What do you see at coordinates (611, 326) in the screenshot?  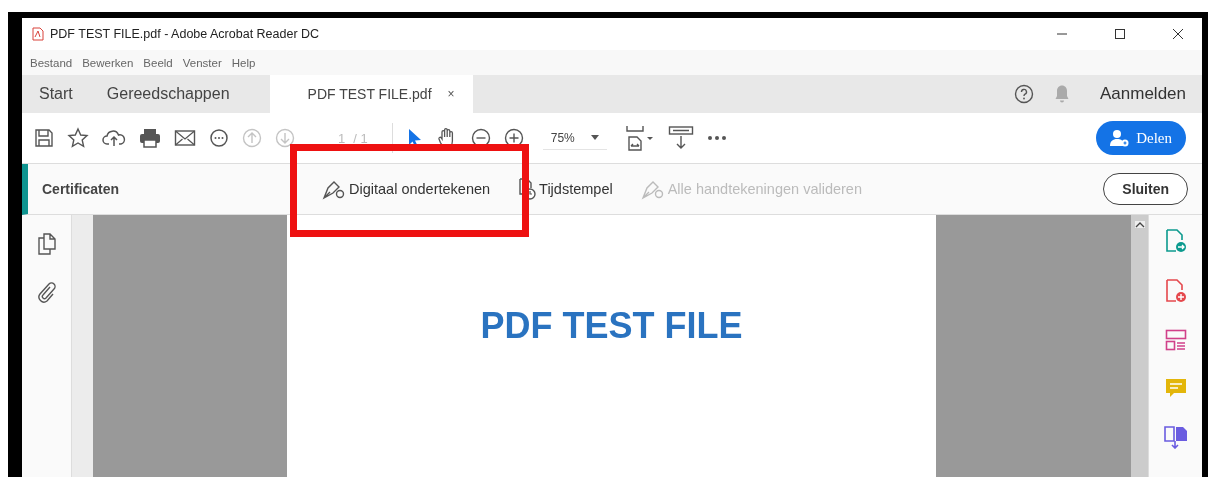 I see `document-heading: PDF TEST FILE` at bounding box center [611, 326].